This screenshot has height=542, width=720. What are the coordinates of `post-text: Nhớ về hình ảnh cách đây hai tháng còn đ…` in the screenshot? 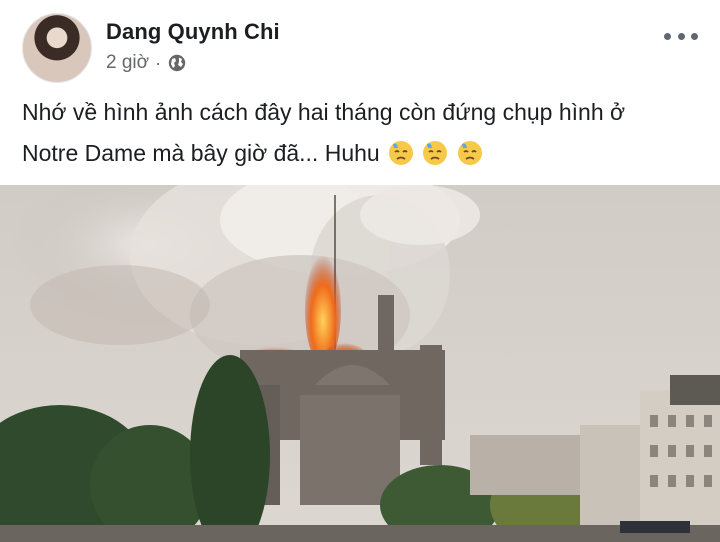 It's located at (362, 133).